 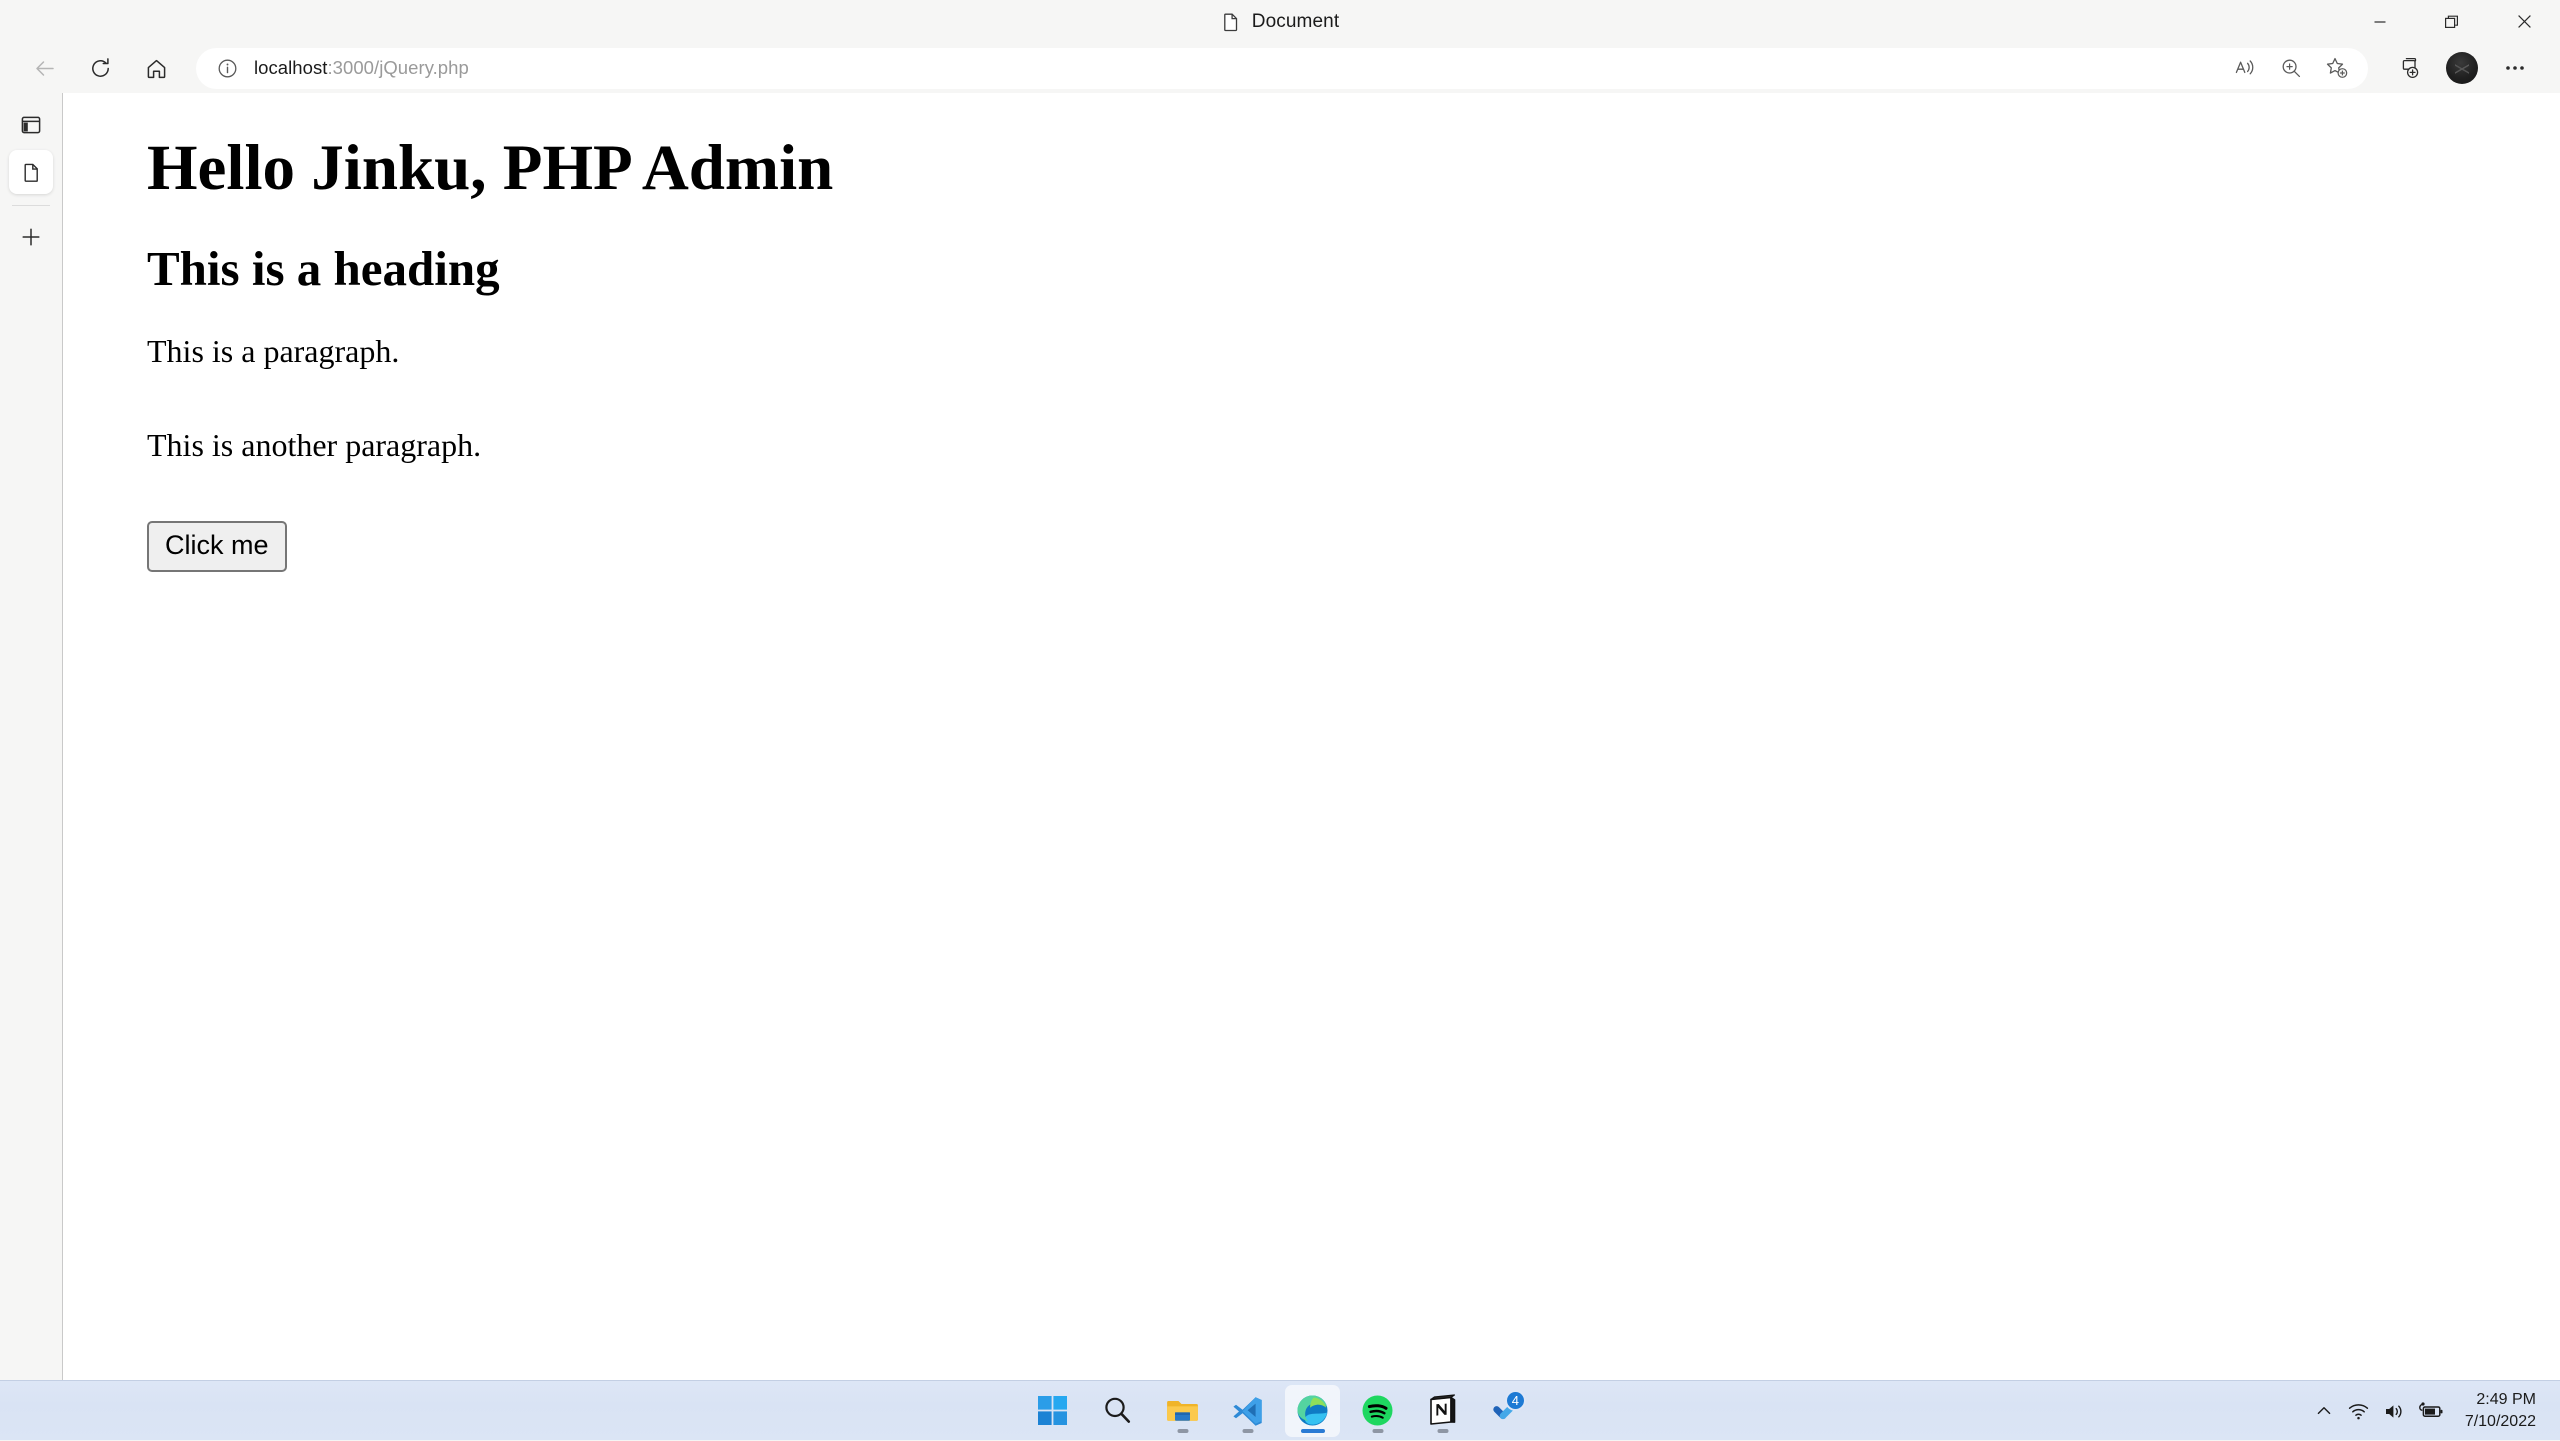 I want to click on minimize-button, so click(x=2380, y=21).